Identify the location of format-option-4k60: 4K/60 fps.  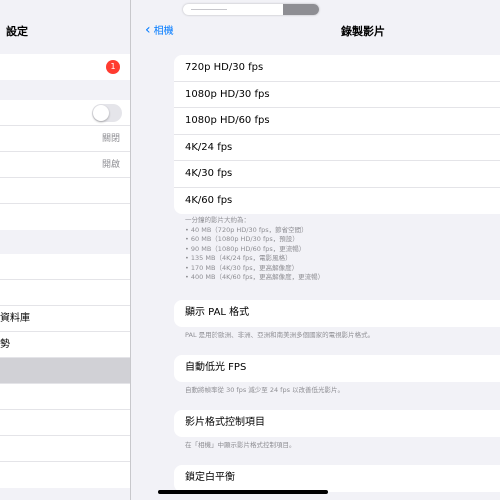
(337, 201).